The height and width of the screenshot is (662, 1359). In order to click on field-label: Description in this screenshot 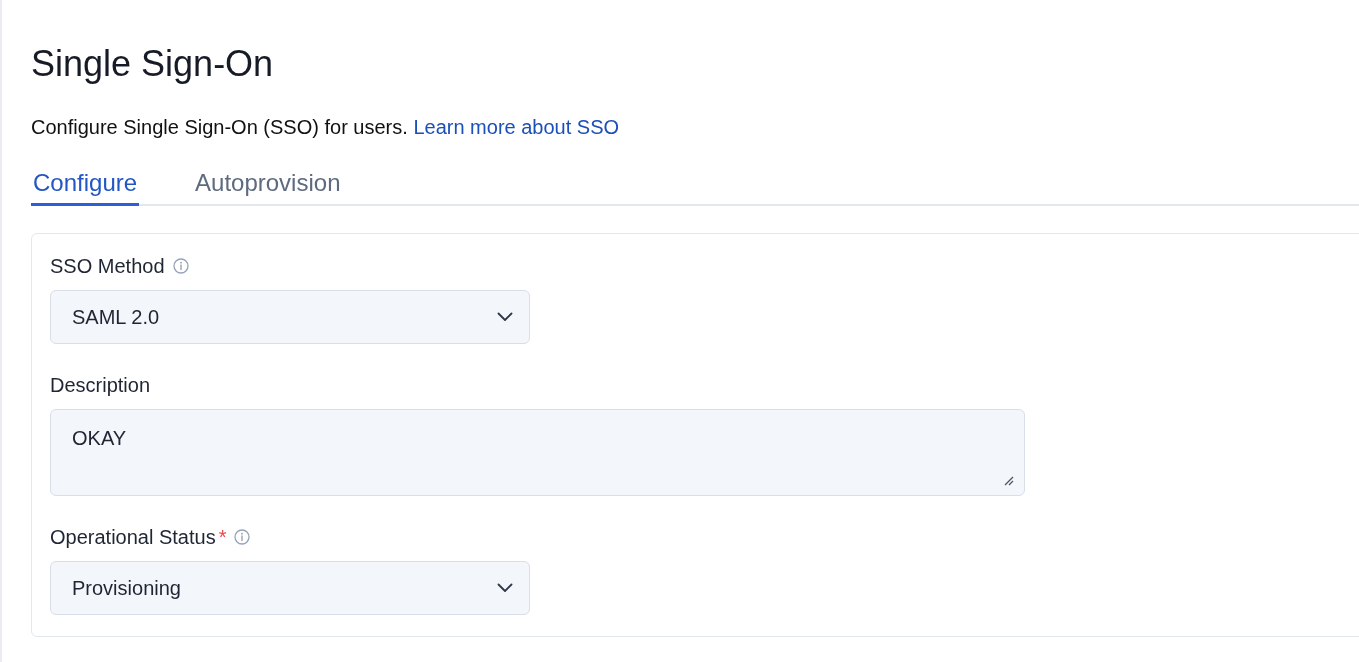, I will do `click(100, 385)`.